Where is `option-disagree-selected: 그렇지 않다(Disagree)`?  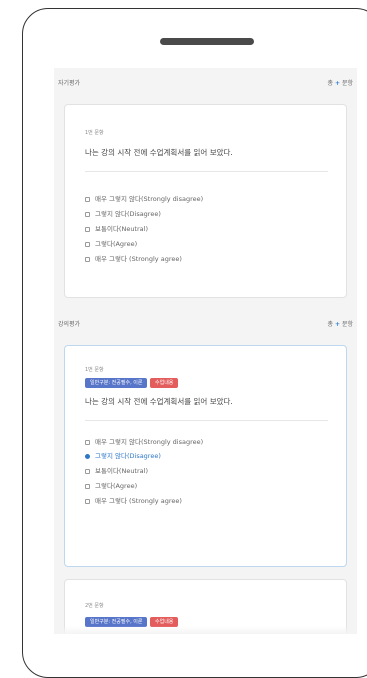
option-disagree-selected: 그렇지 않다(Disagree) is located at coordinates (123, 455).